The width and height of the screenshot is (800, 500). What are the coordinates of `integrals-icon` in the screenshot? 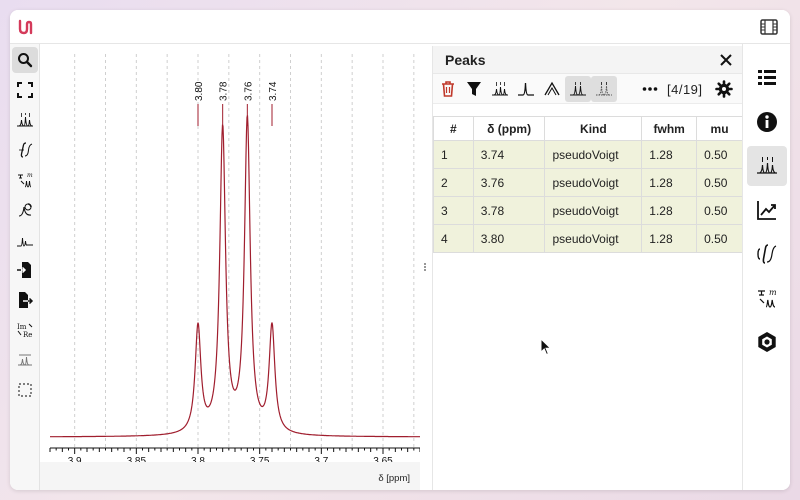 It's located at (767, 254).